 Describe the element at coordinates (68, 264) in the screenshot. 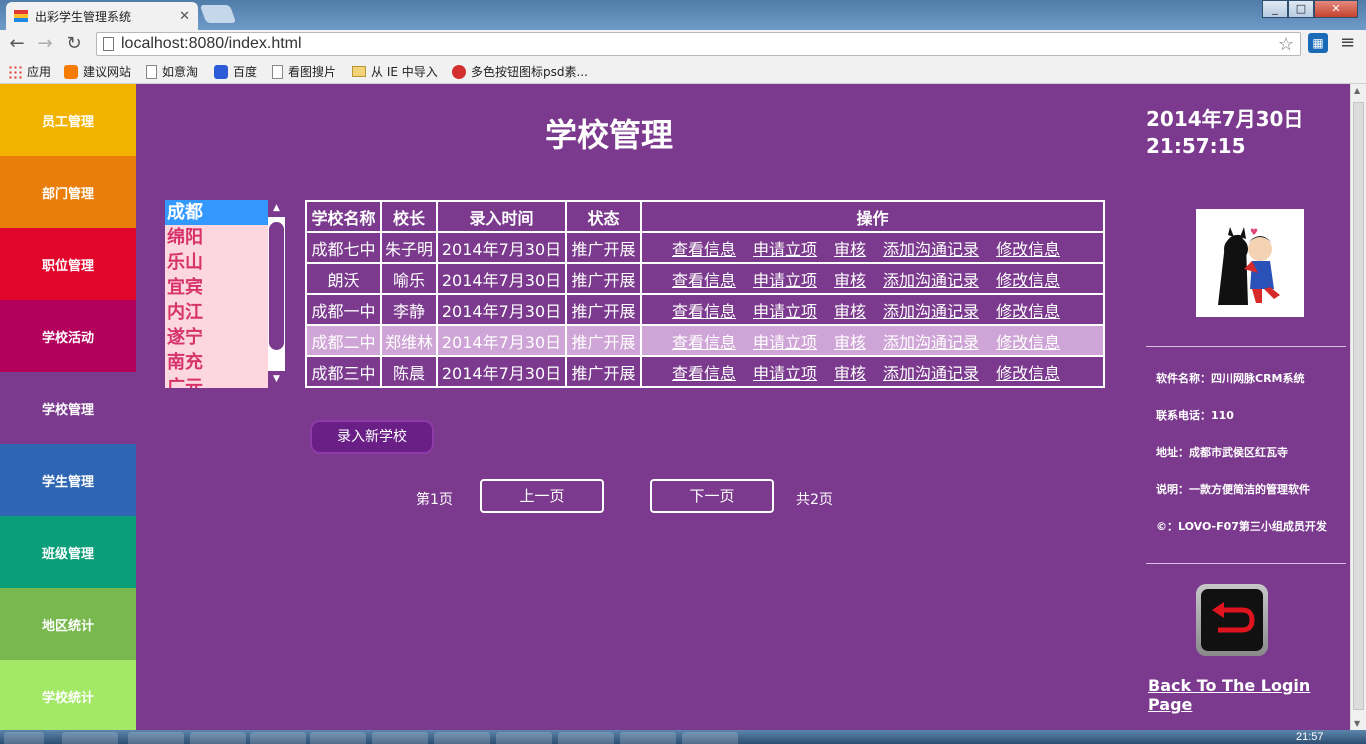

I see `sidebar-item: 职位管理` at that location.